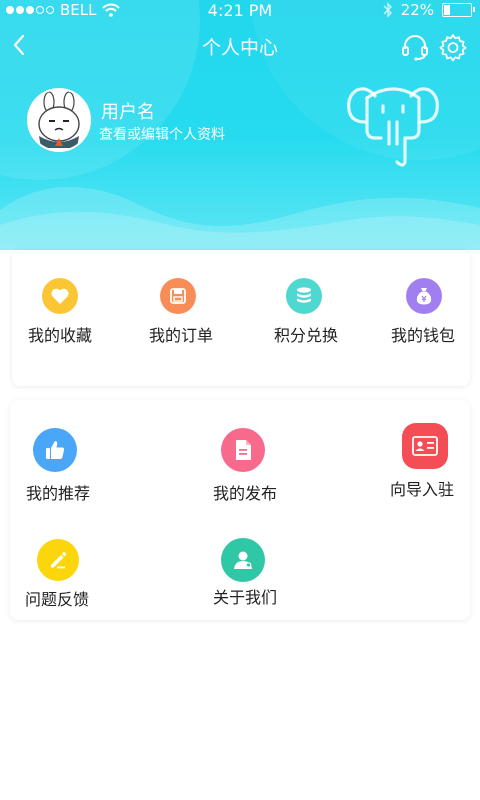 Image resolution: width=480 pixels, height=800 pixels. Describe the element at coordinates (240, 218) in the screenshot. I see `header-wave` at that location.